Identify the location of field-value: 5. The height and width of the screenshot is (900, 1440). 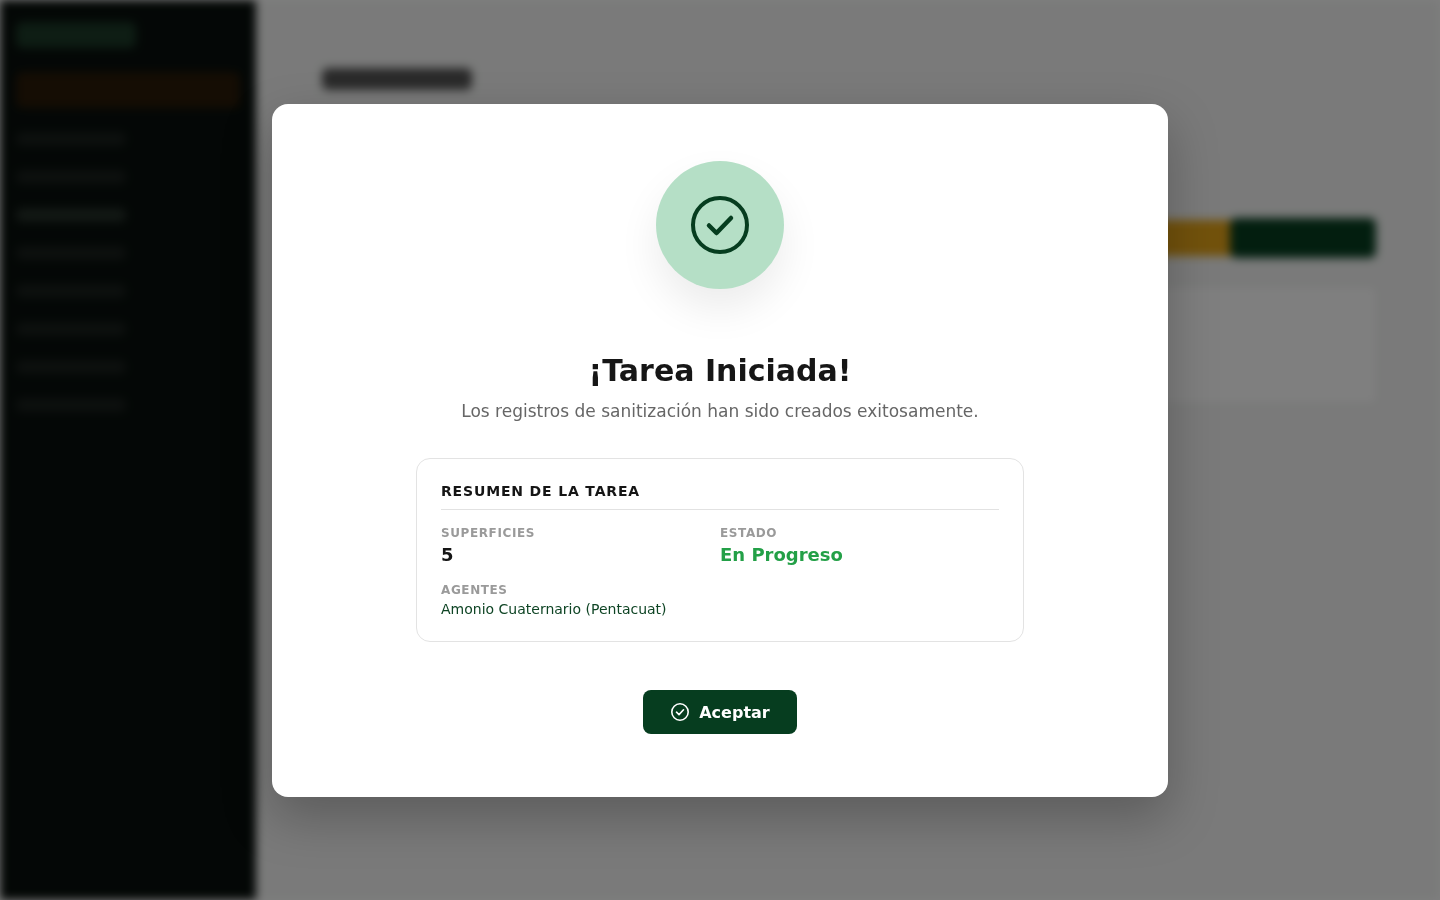
(447, 554).